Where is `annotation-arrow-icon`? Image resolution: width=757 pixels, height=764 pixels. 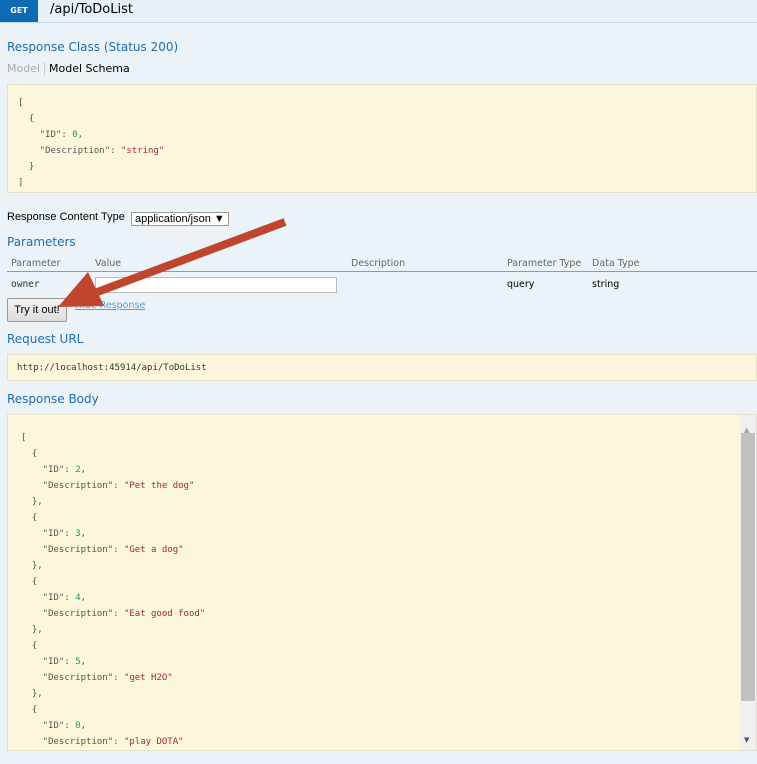
annotation-arrow-icon is located at coordinates (172, 262).